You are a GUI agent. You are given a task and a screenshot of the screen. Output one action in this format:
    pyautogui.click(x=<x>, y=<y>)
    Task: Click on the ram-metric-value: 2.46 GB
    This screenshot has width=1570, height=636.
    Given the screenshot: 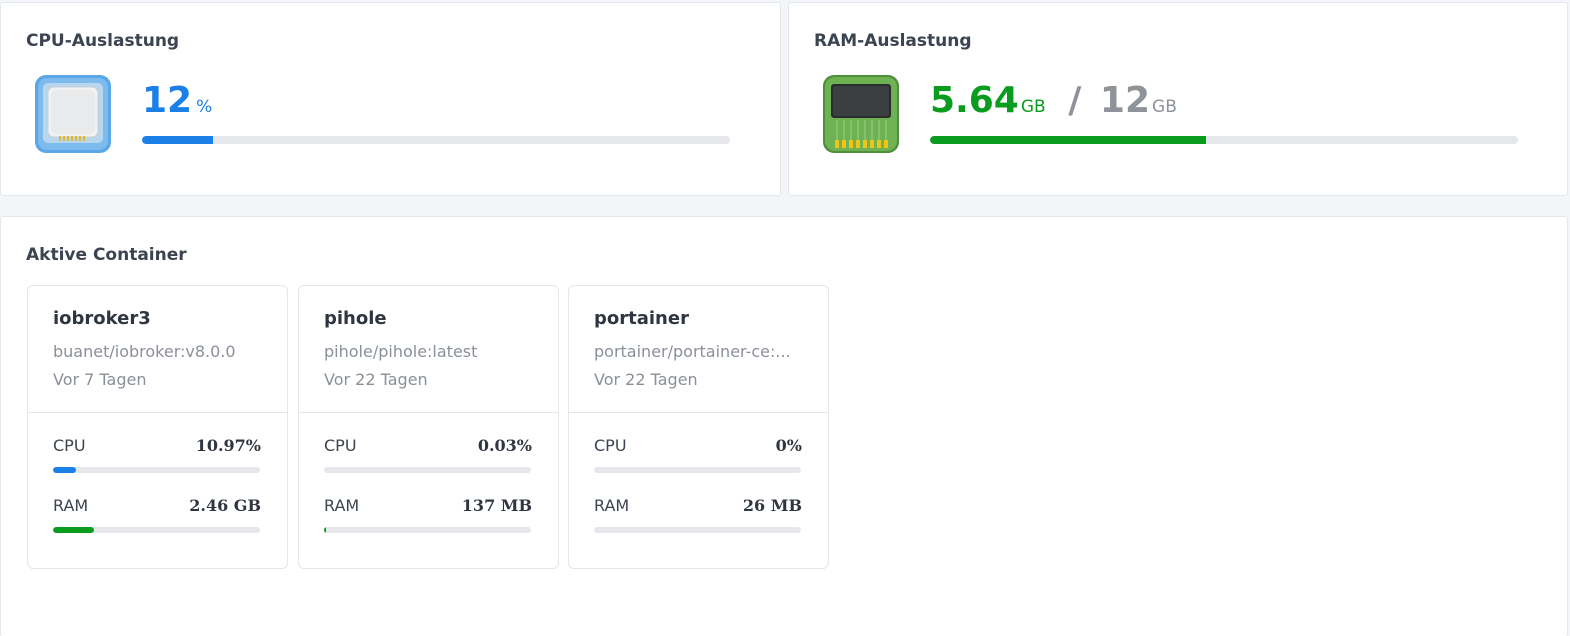 What is the action you would take?
    pyautogui.click(x=225, y=505)
    